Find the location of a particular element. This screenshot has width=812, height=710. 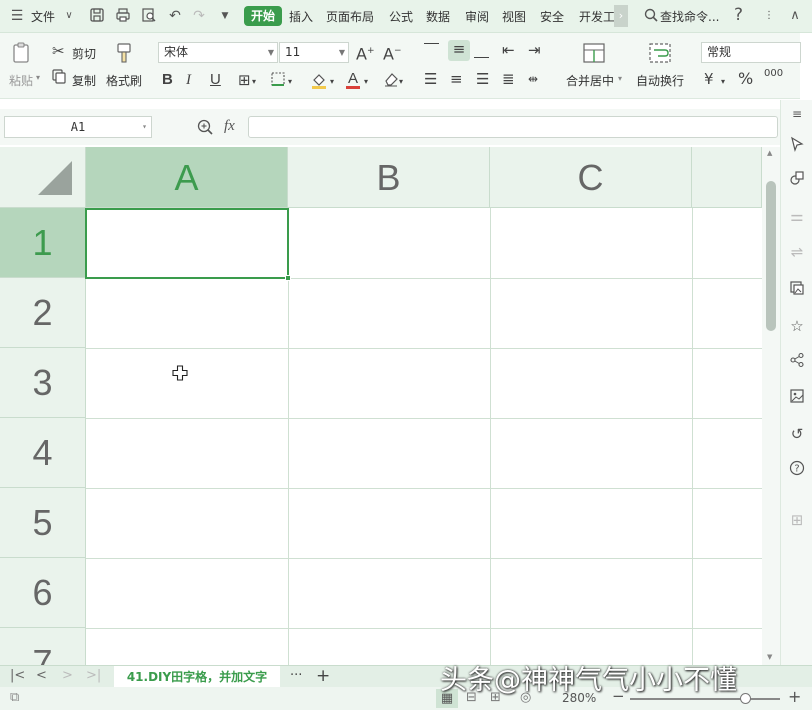

merge-center-button: 合并居中 is located at coordinates (590, 80).